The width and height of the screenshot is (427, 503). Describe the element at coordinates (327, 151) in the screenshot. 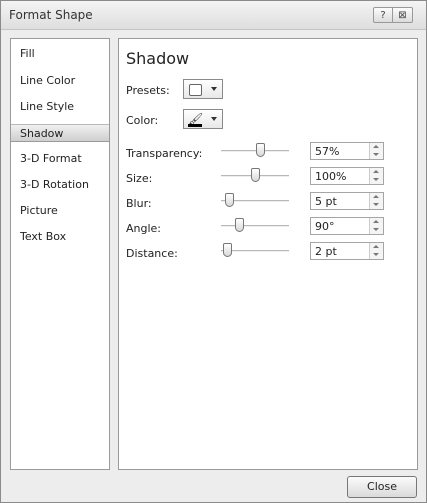

I see `transparency-value: 57%` at that location.